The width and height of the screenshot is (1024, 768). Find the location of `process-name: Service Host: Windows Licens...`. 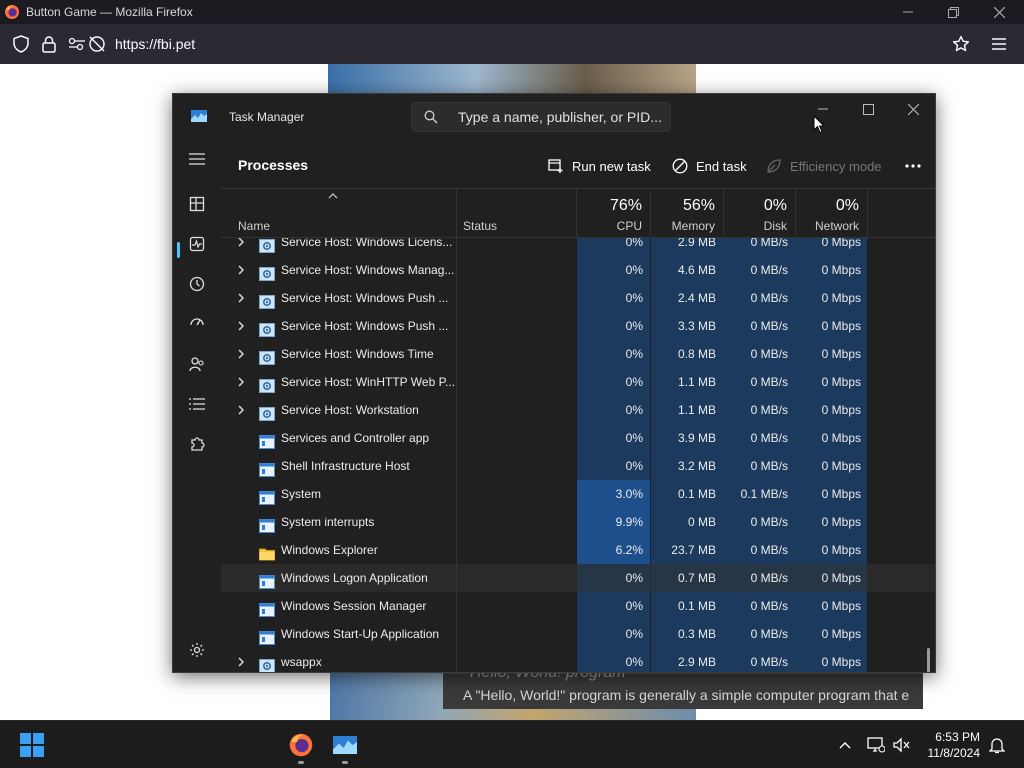

process-name: Service Host: Windows Licens... is located at coordinates (367, 243).